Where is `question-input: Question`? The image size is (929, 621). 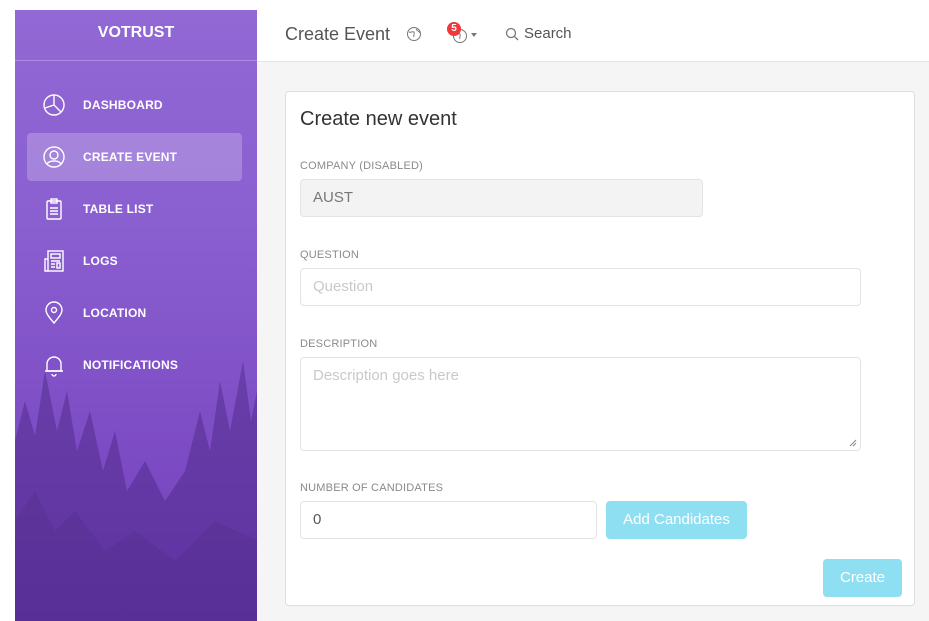 question-input: Question is located at coordinates (580, 287).